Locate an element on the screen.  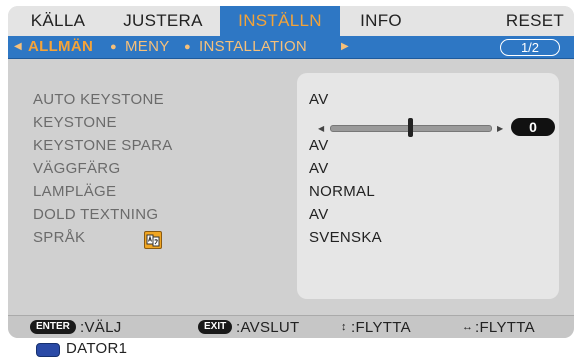
slider-left-arrow-icon: ◀ is located at coordinates (321, 129).